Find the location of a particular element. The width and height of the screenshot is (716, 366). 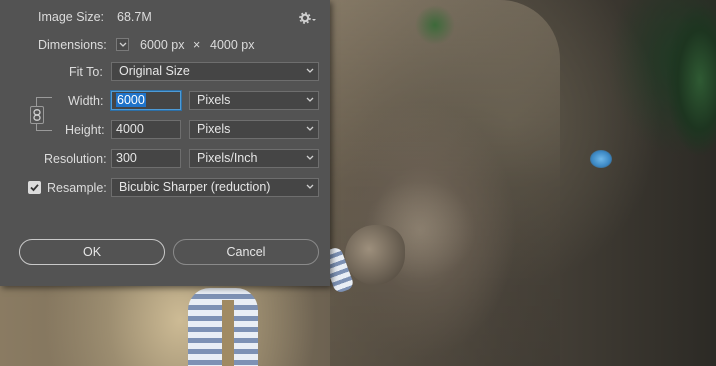

chevron-down-icon is located at coordinates (122, 44).